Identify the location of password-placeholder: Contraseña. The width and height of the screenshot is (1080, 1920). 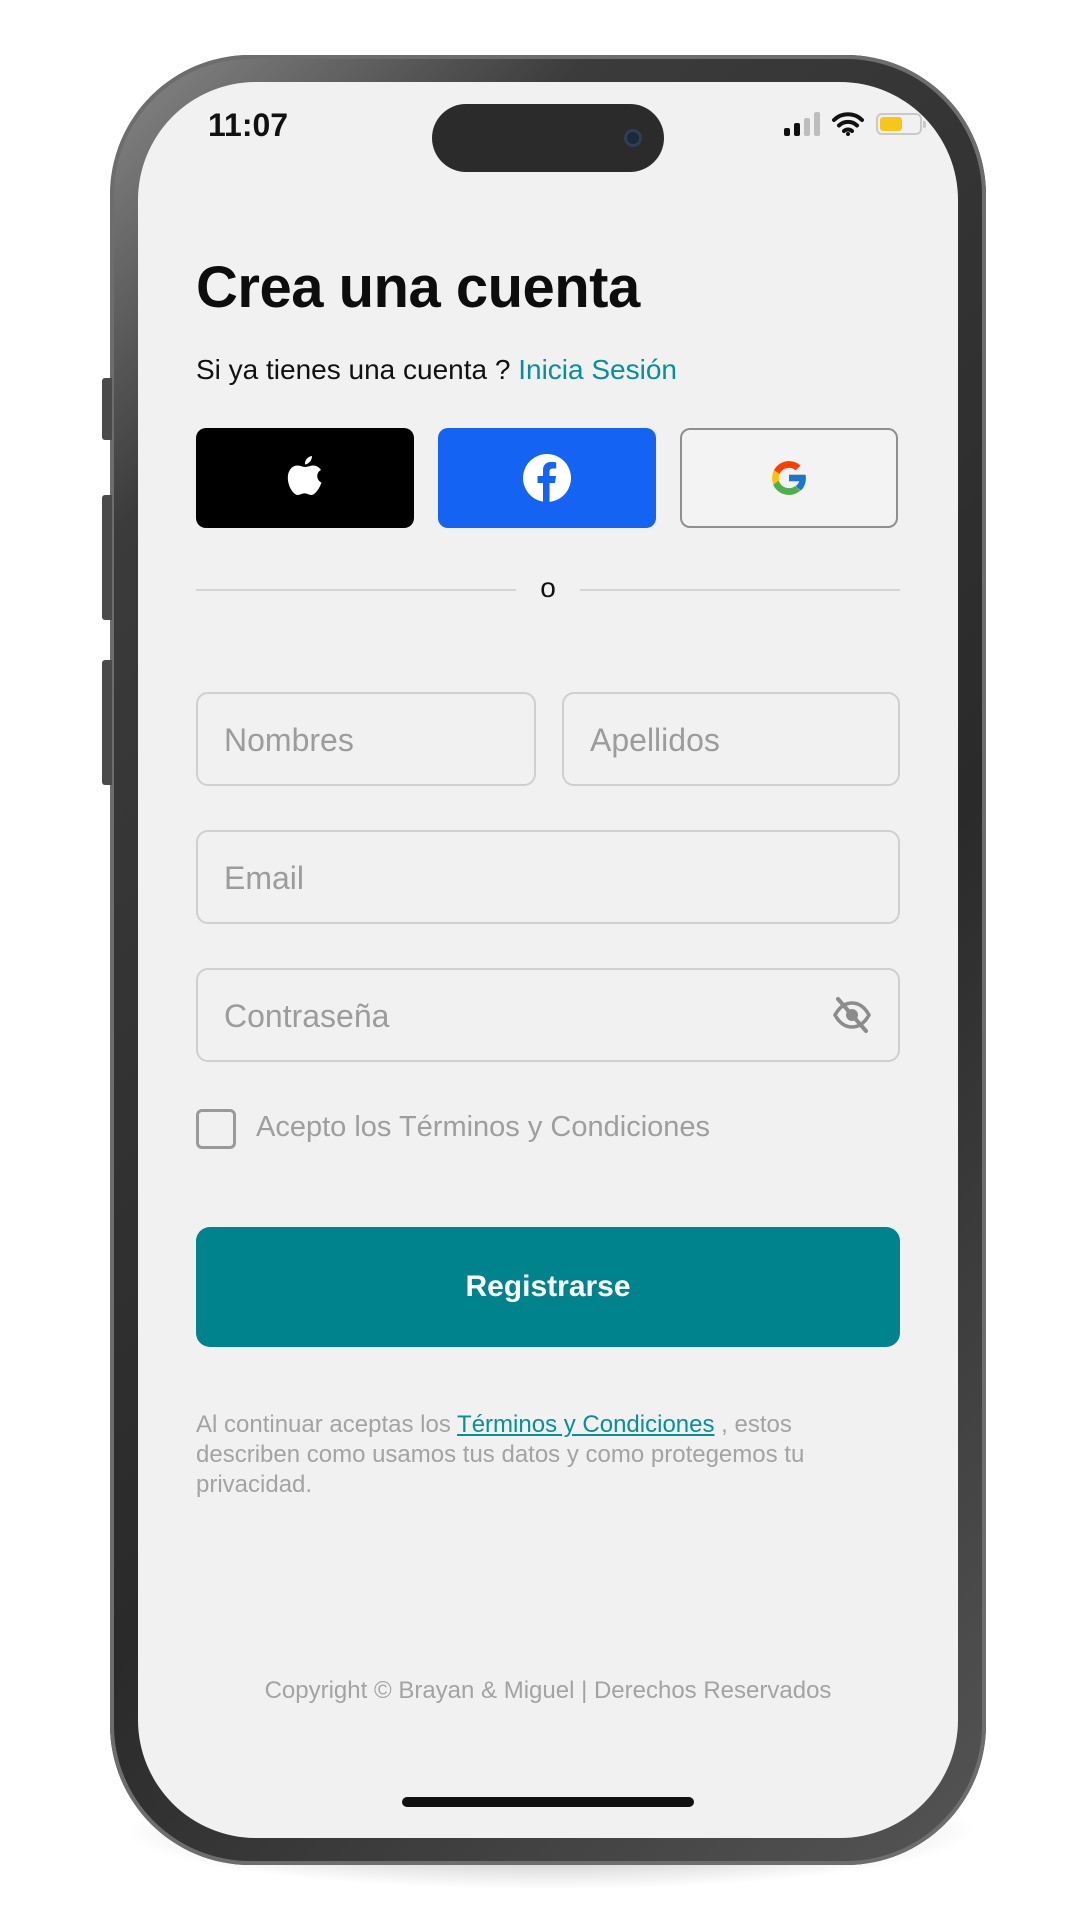
(307, 1016).